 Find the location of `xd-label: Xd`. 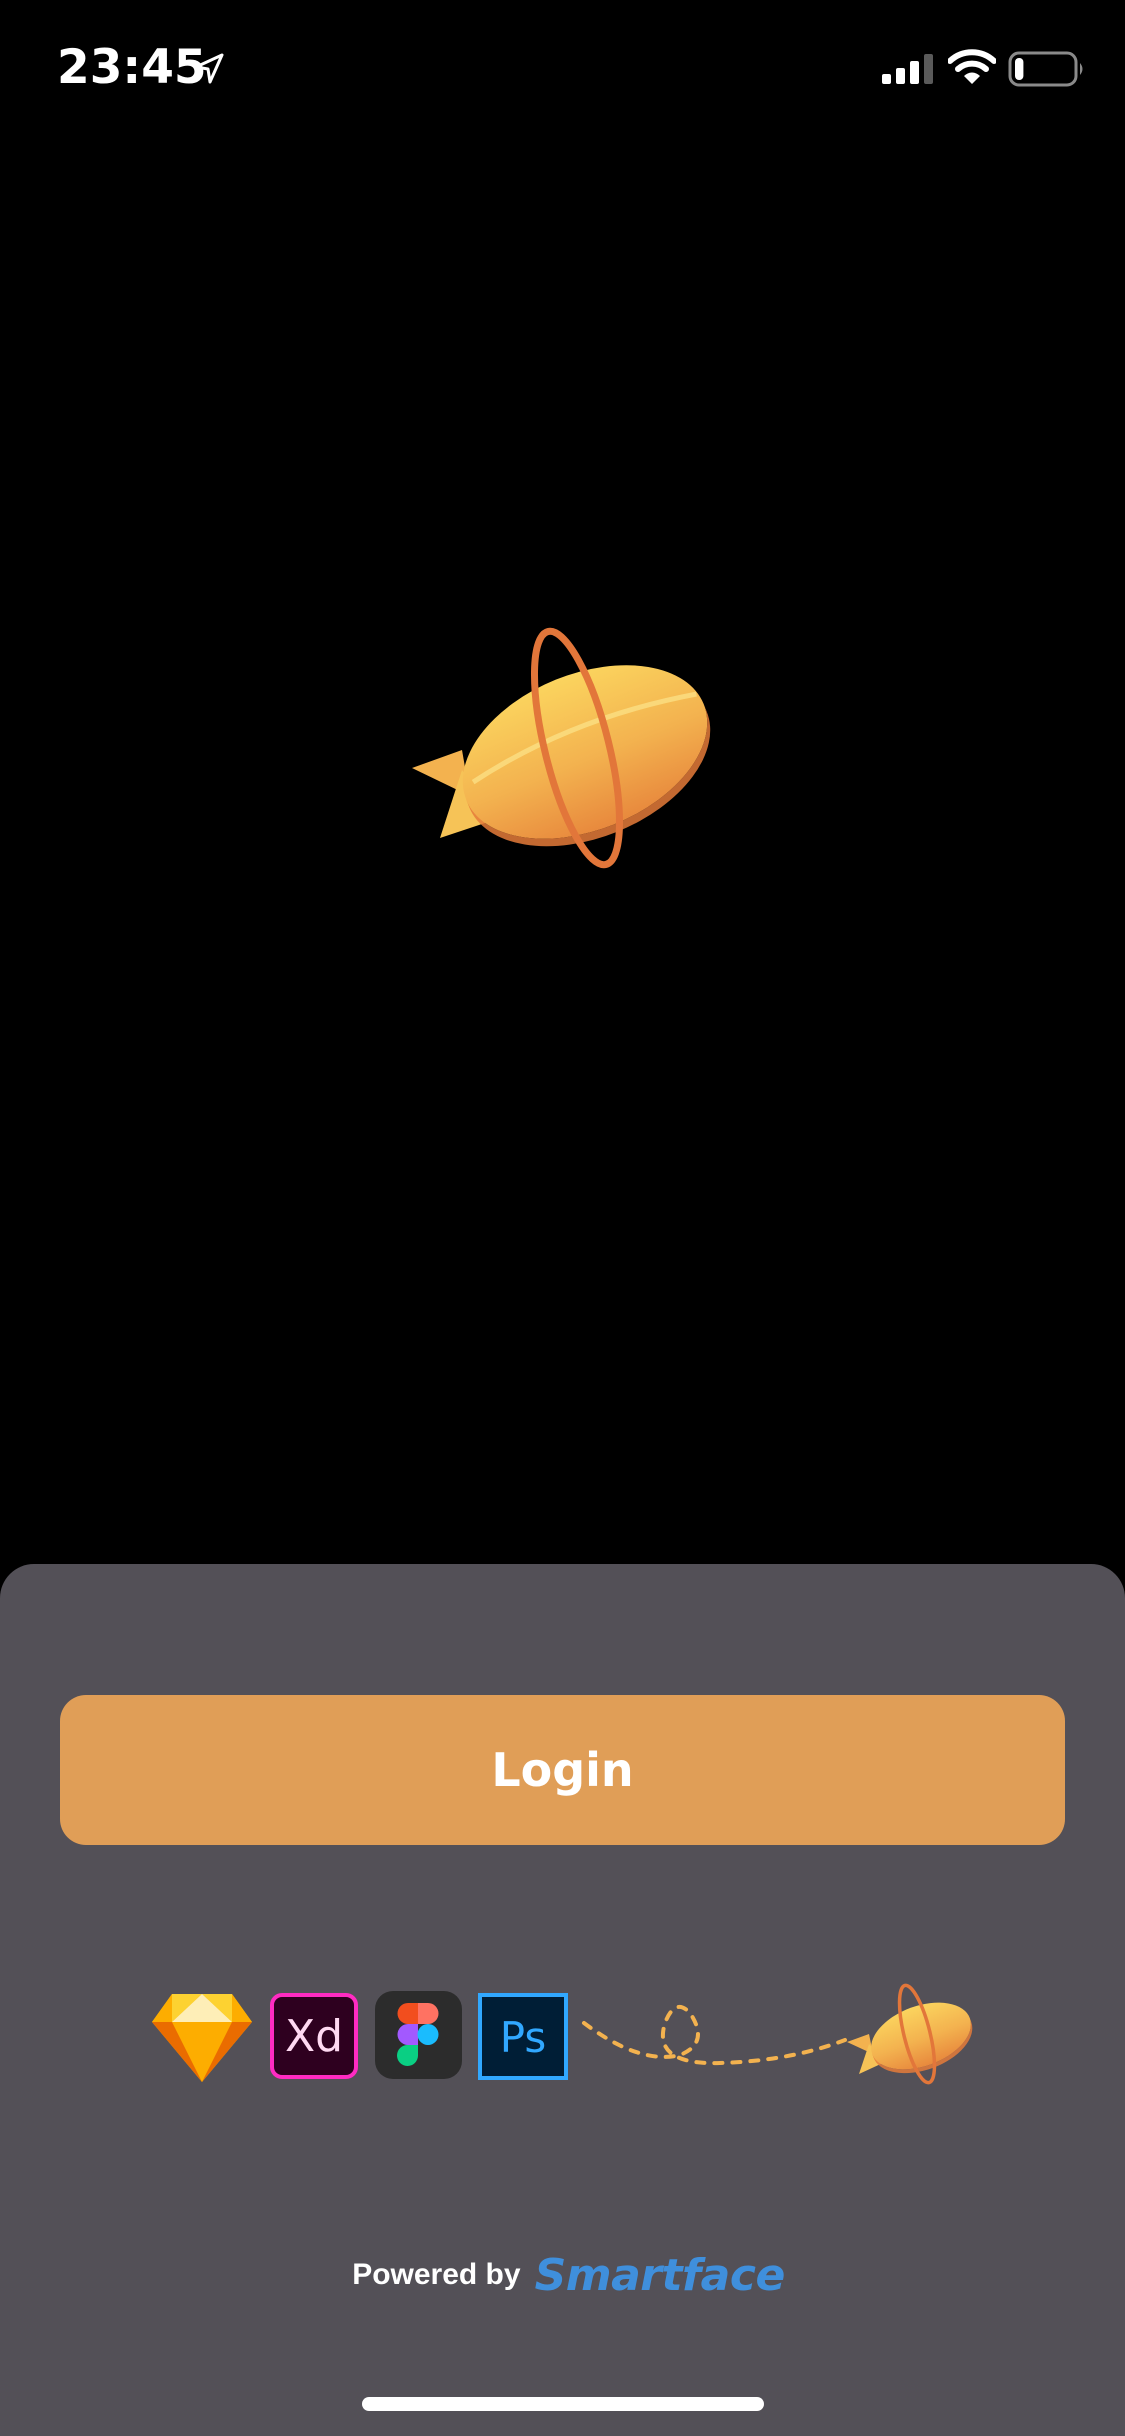

xd-label: Xd is located at coordinates (314, 2036).